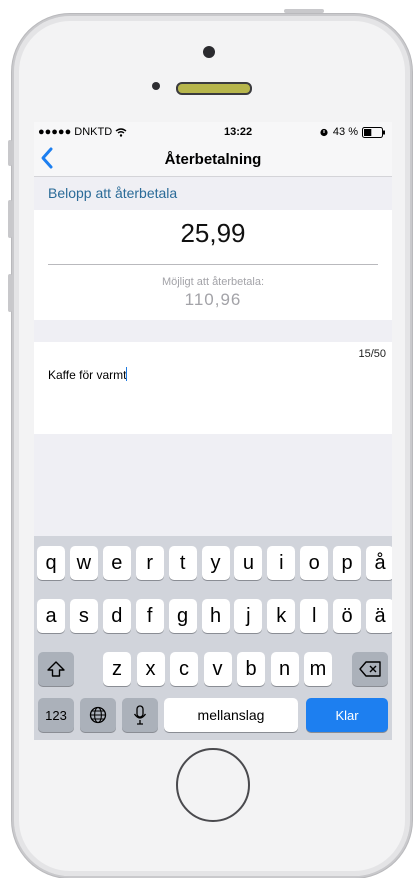  I want to click on key-e: e, so click(116, 563).